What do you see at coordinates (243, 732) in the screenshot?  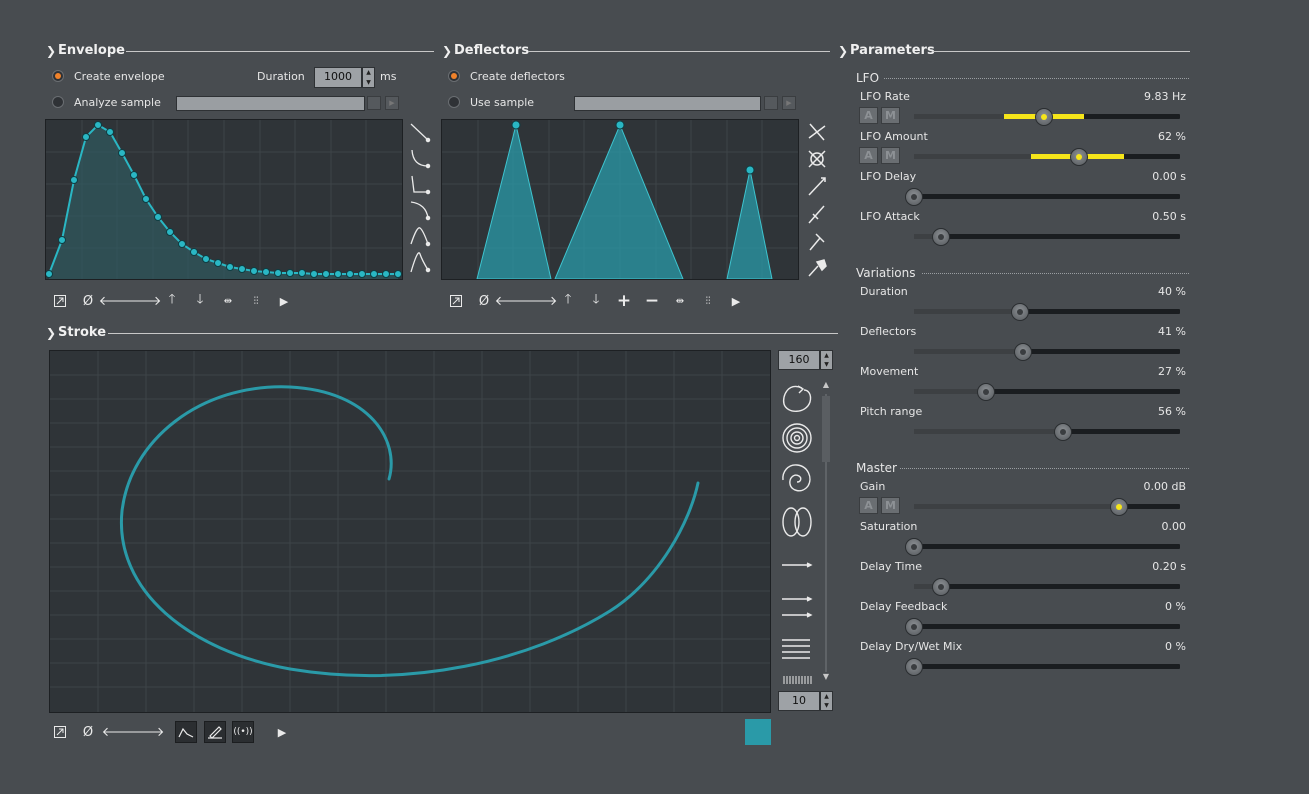 I see `stroke-broadcast-mode-icon: ((•))` at bounding box center [243, 732].